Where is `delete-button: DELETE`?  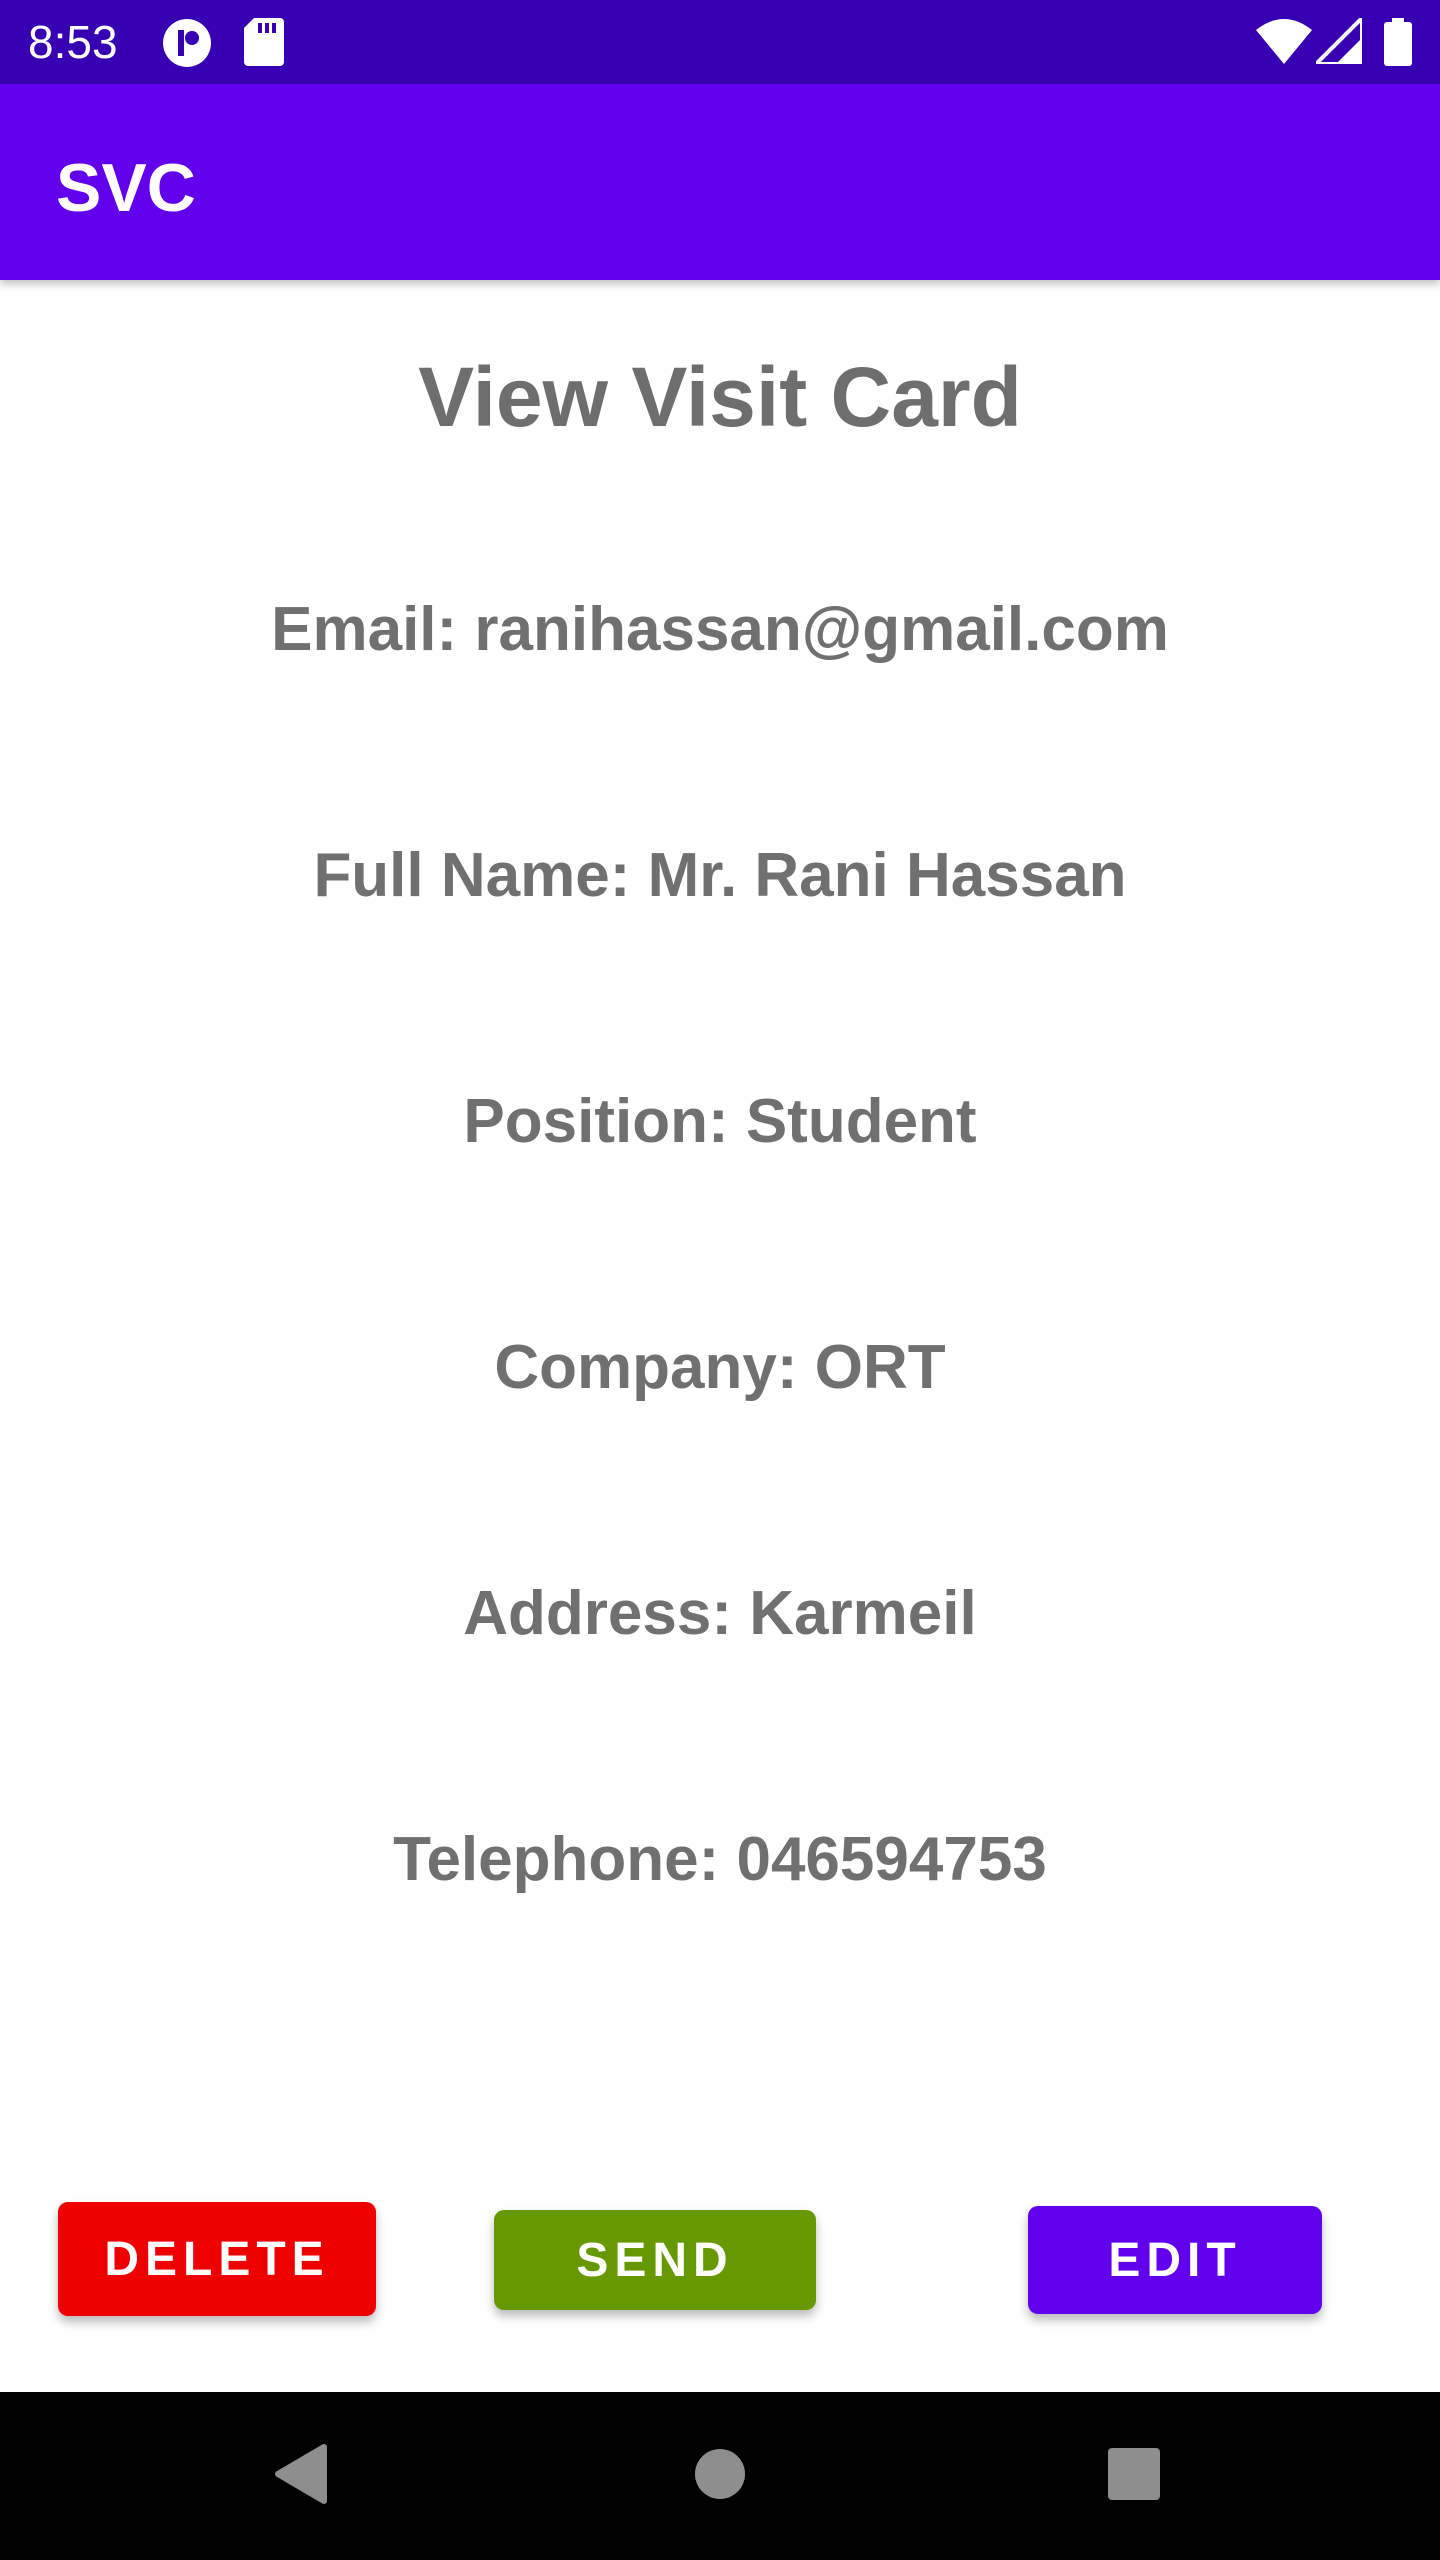 delete-button: DELETE is located at coordinates (217, 2259).